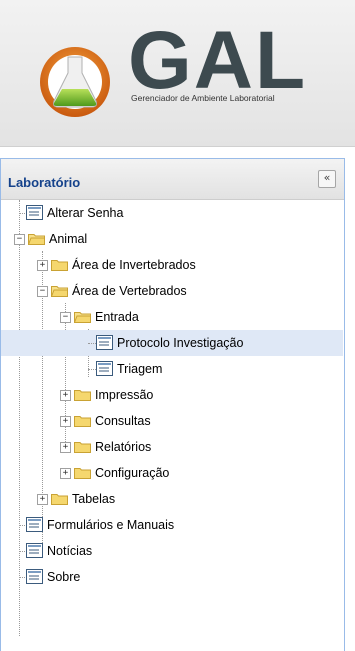  I want to click on tree-item-label: Consultas, so click(123, 421).